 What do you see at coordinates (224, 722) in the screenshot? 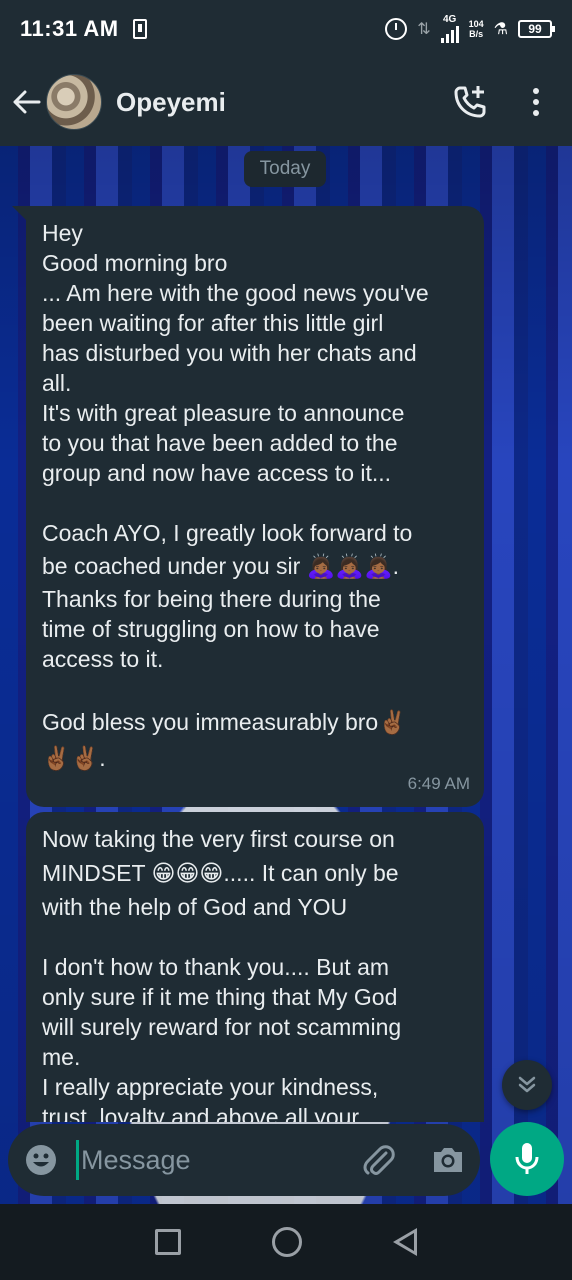
I see `message-line: God bless you immeasurably bro✌🏾` at bounding box center [224, 722].